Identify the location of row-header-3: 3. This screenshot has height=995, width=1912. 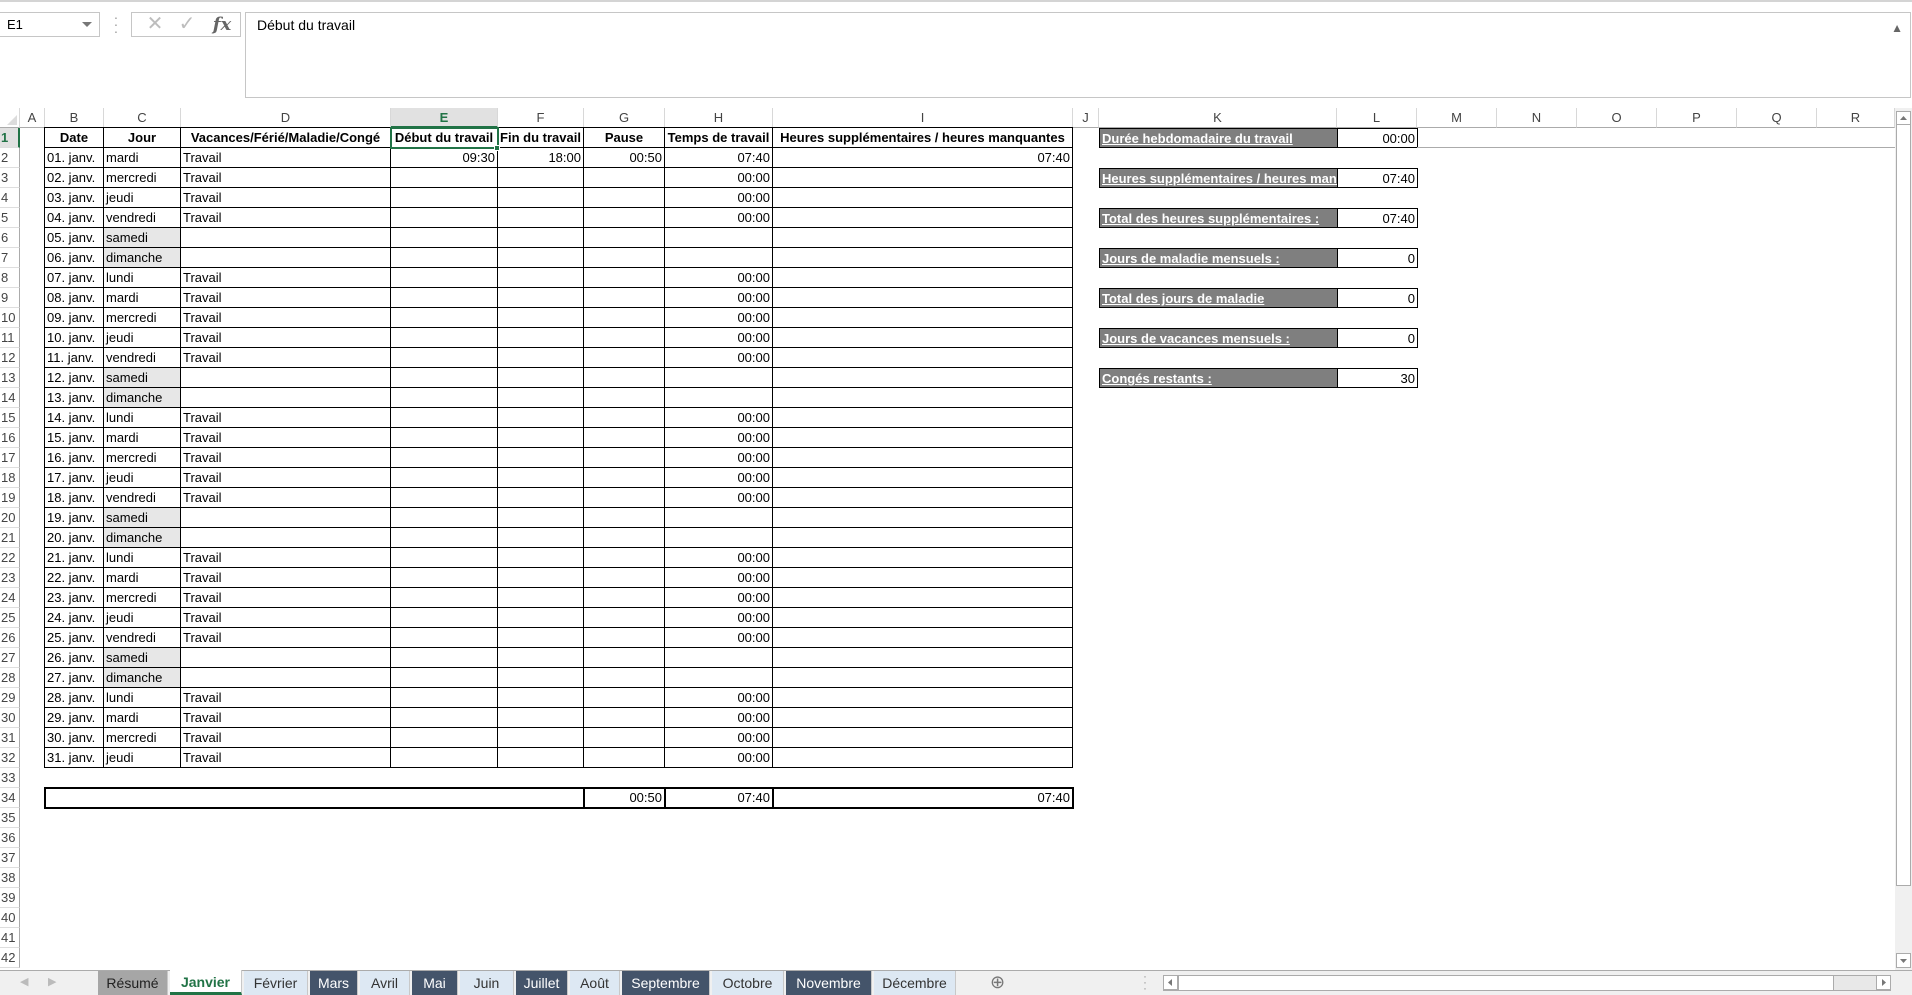
(10, 178).